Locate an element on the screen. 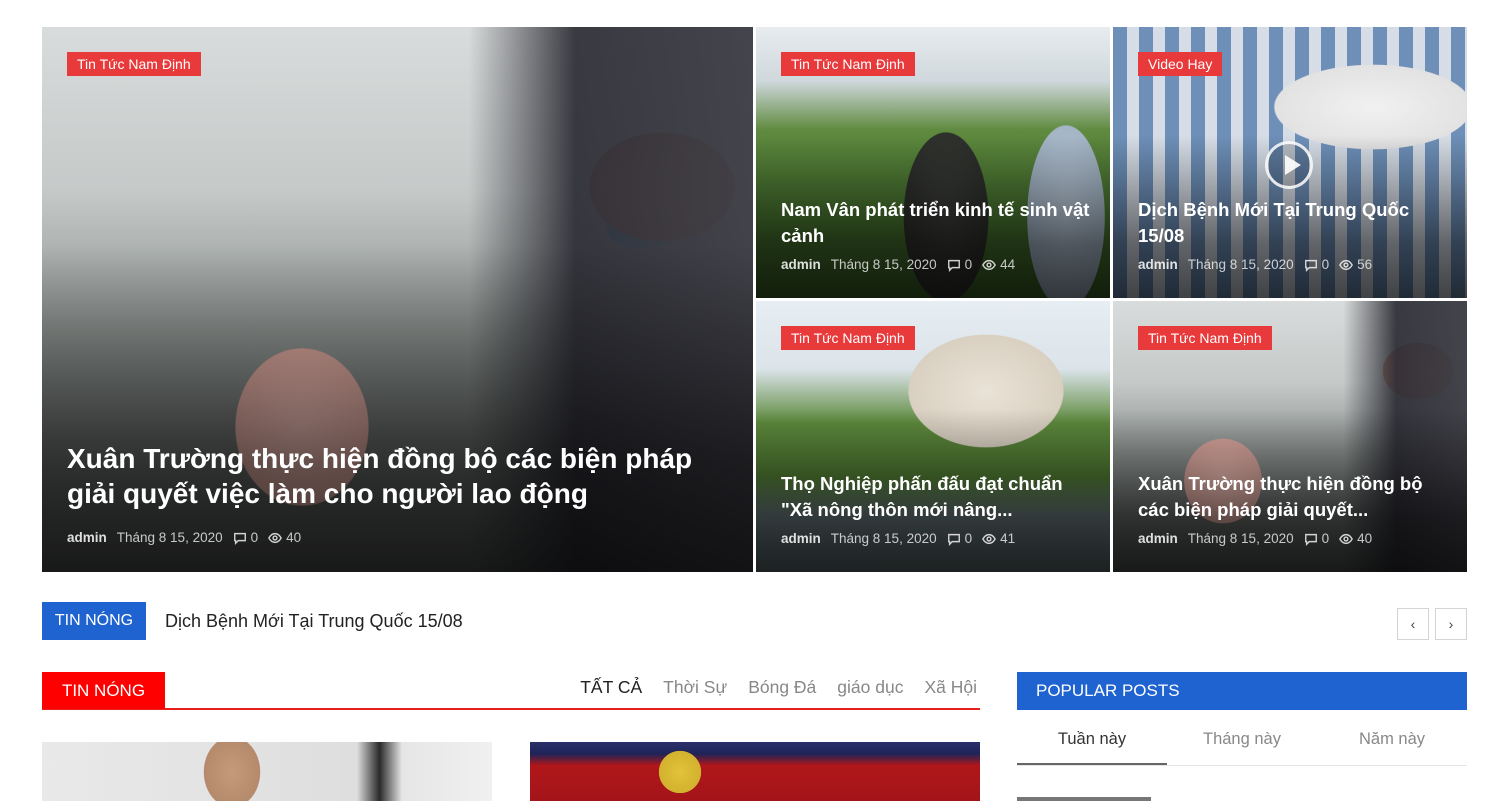 The image size is (1509, 801). post-meta: admin Tháng 8 15, 2020 0 56 is located at coordinates (1255, 264).